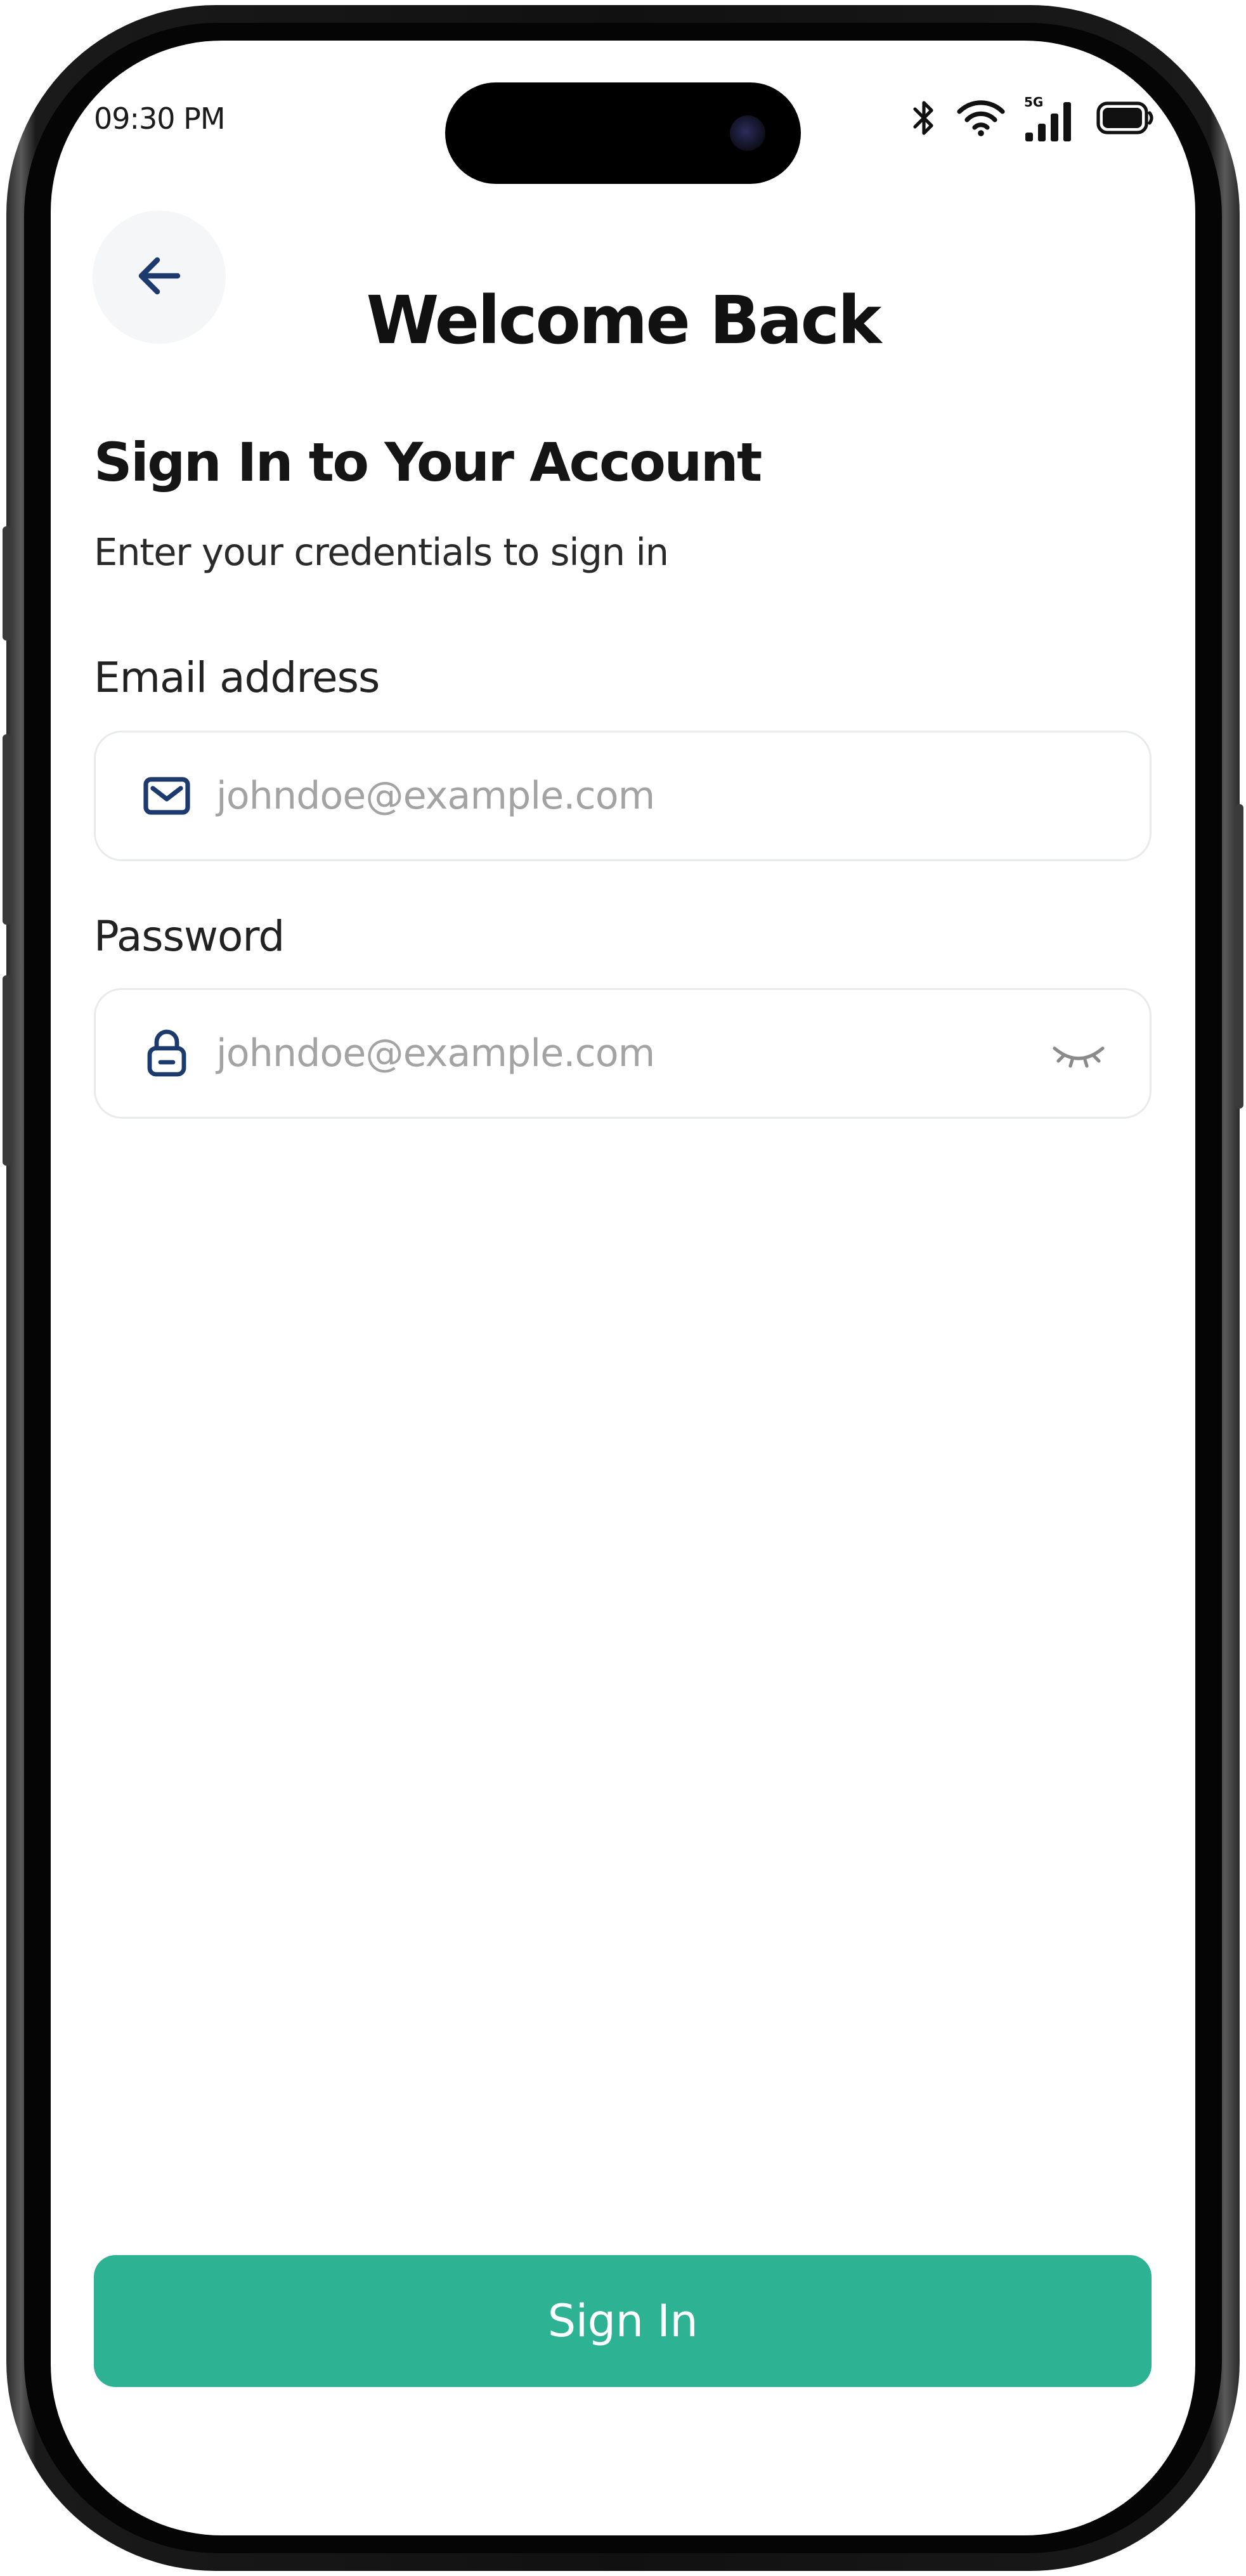 The height and width of the screenshot is (2576, 1246). I want to click on cellular-signal-icon: 5G, so click(1050, 118).